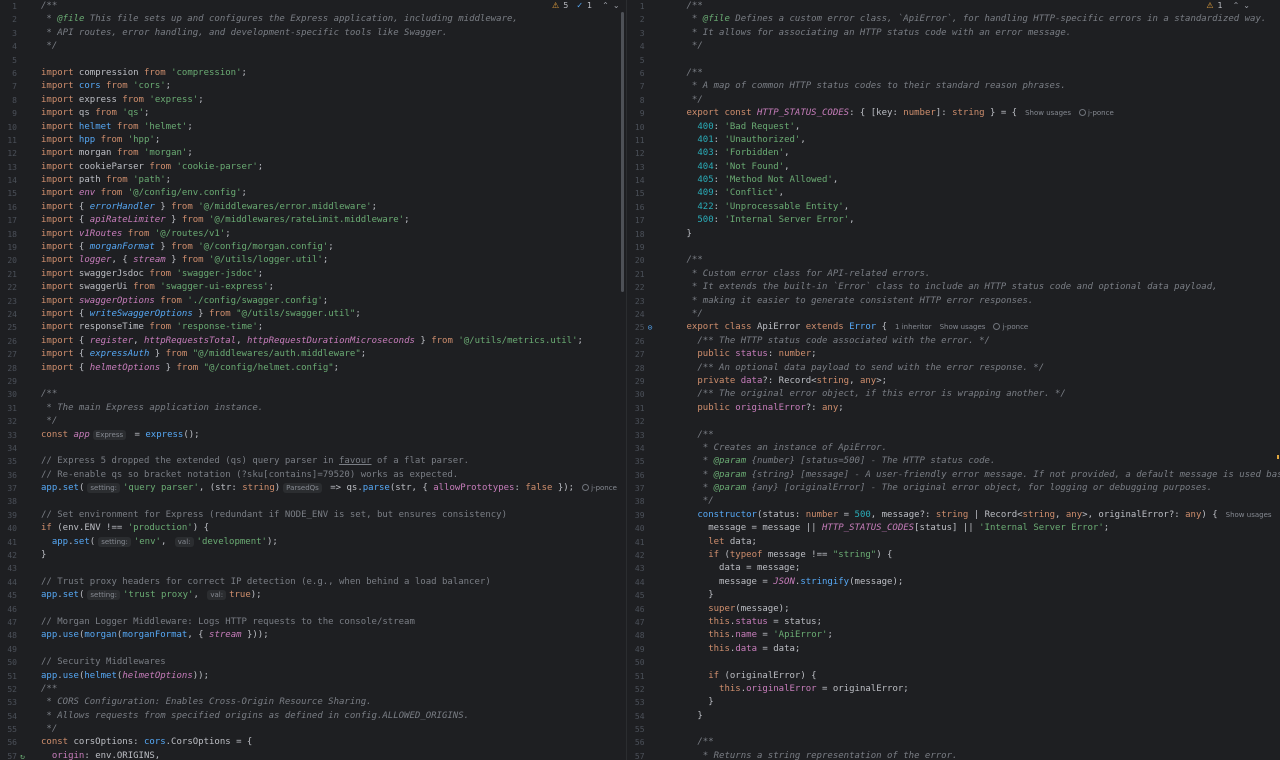 Image resolution: width=1280 pixels, height=760 pixels. I want to click on line-number: 57, so click(8, 755).